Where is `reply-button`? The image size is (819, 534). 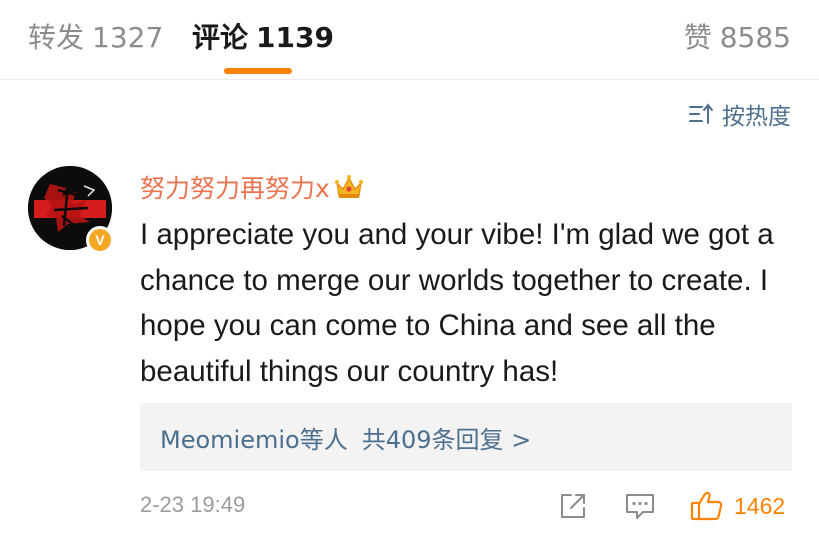
reply-button is located at coordinates (641, 506).